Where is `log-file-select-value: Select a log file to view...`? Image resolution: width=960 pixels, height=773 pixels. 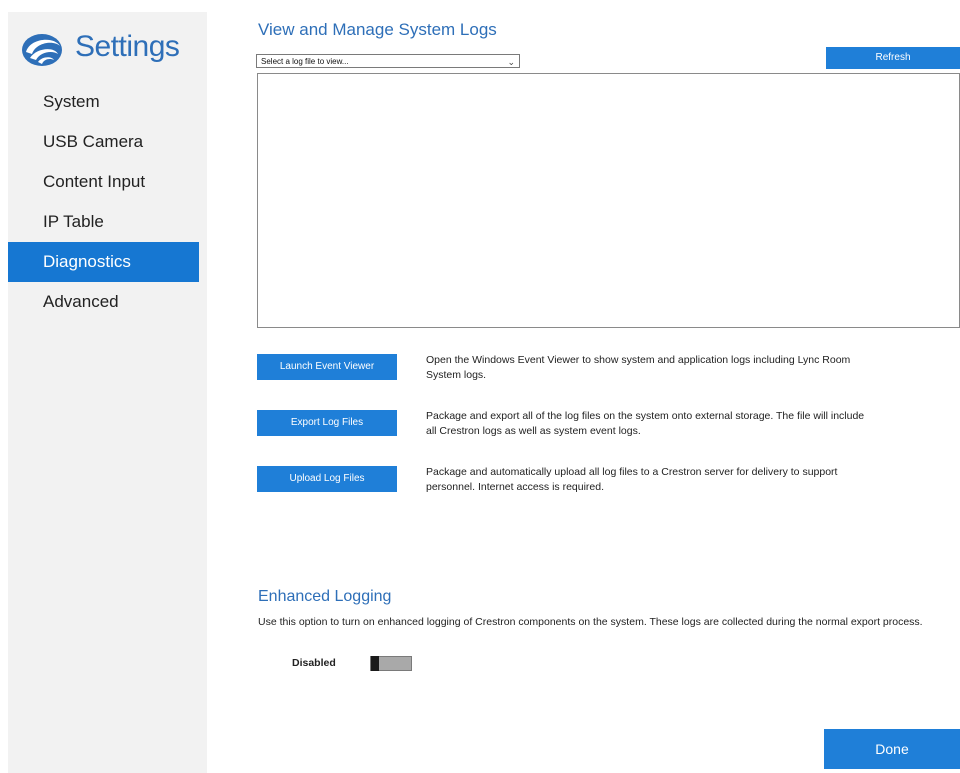 log-file-select-value: Select a log file to view... is located at coordinates (305, 61).